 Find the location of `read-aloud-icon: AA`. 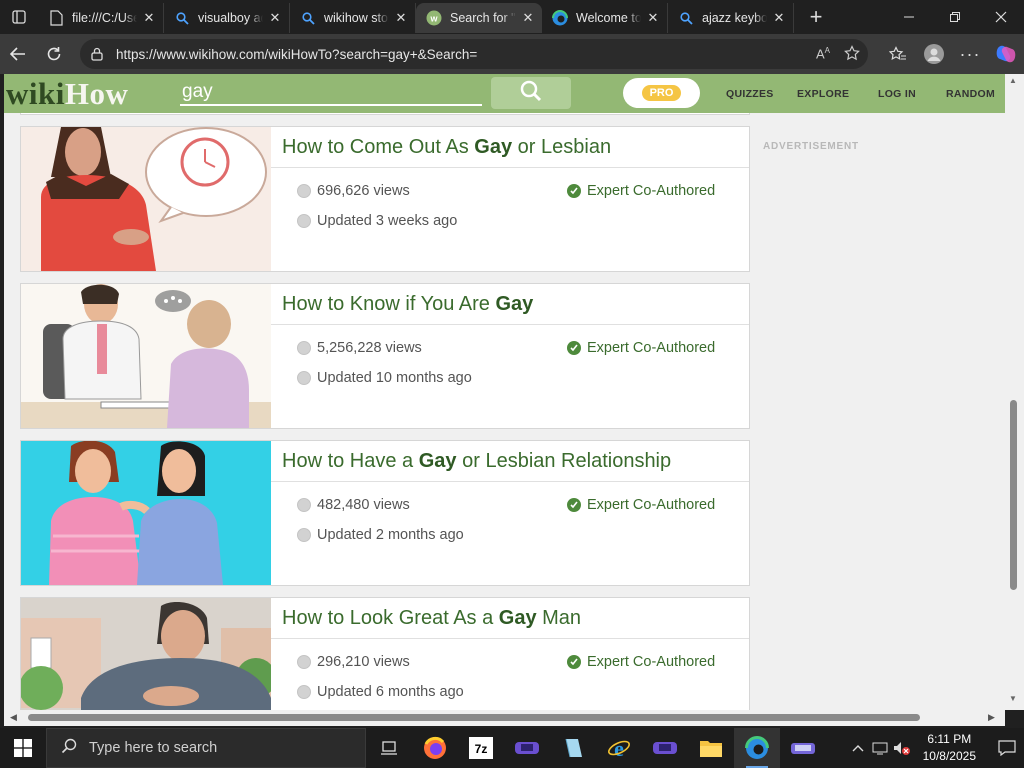

read-aloud-icon: AA is located at coordinates (823, 53).